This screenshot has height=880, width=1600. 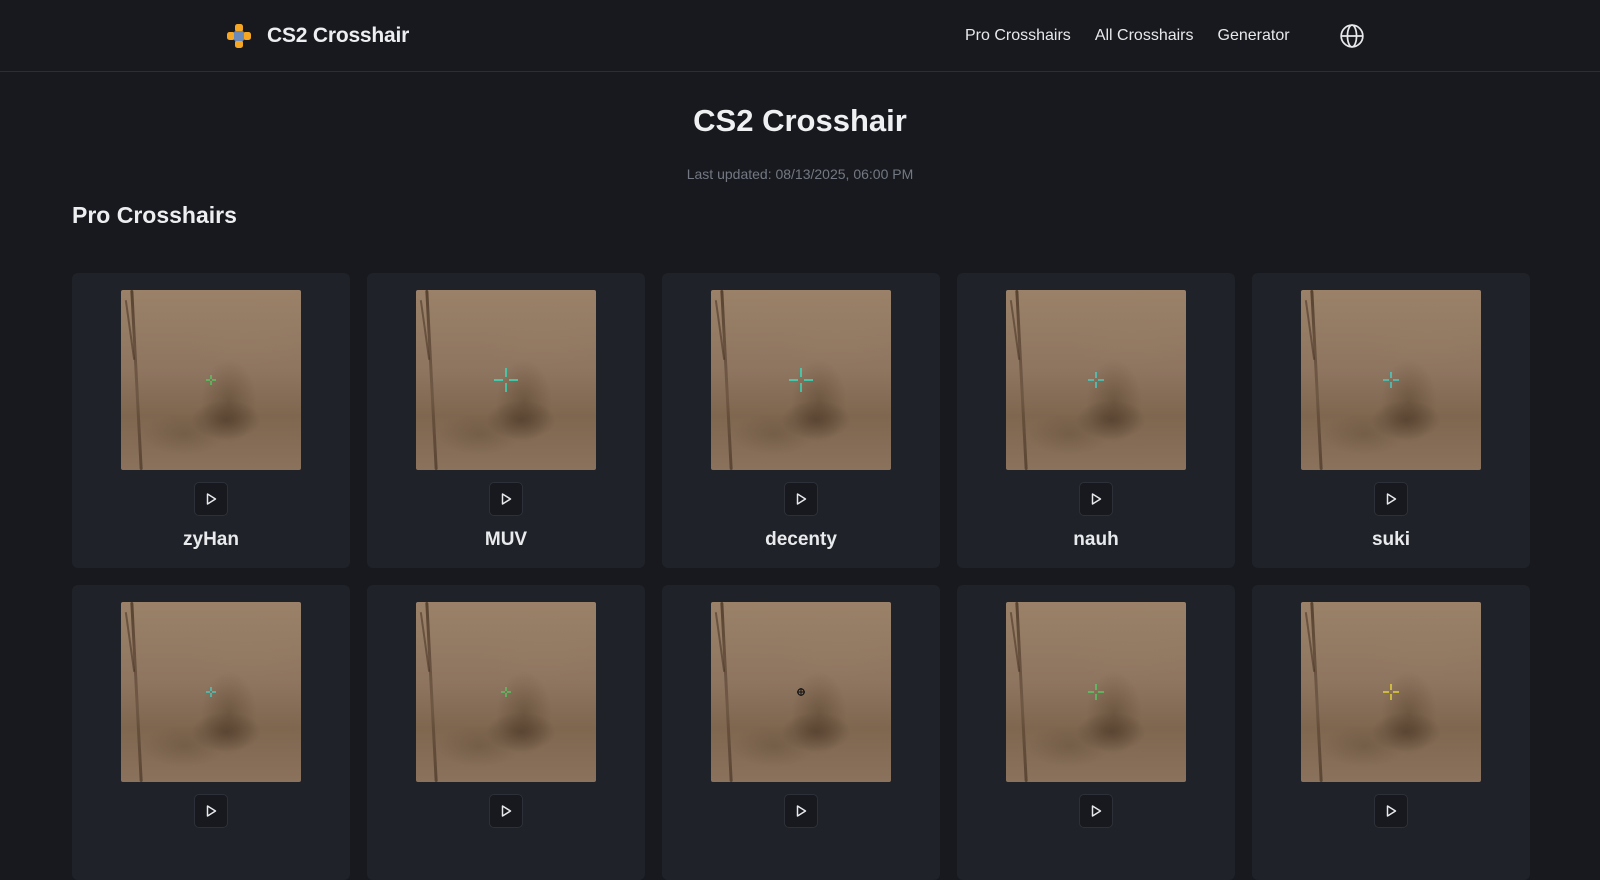 What do you see at coordinates (800, 174) in the screenshot?
I see `last-updated: Last updated: 08/13/2025, 06:00 PM` at bounding box center [800, 174].